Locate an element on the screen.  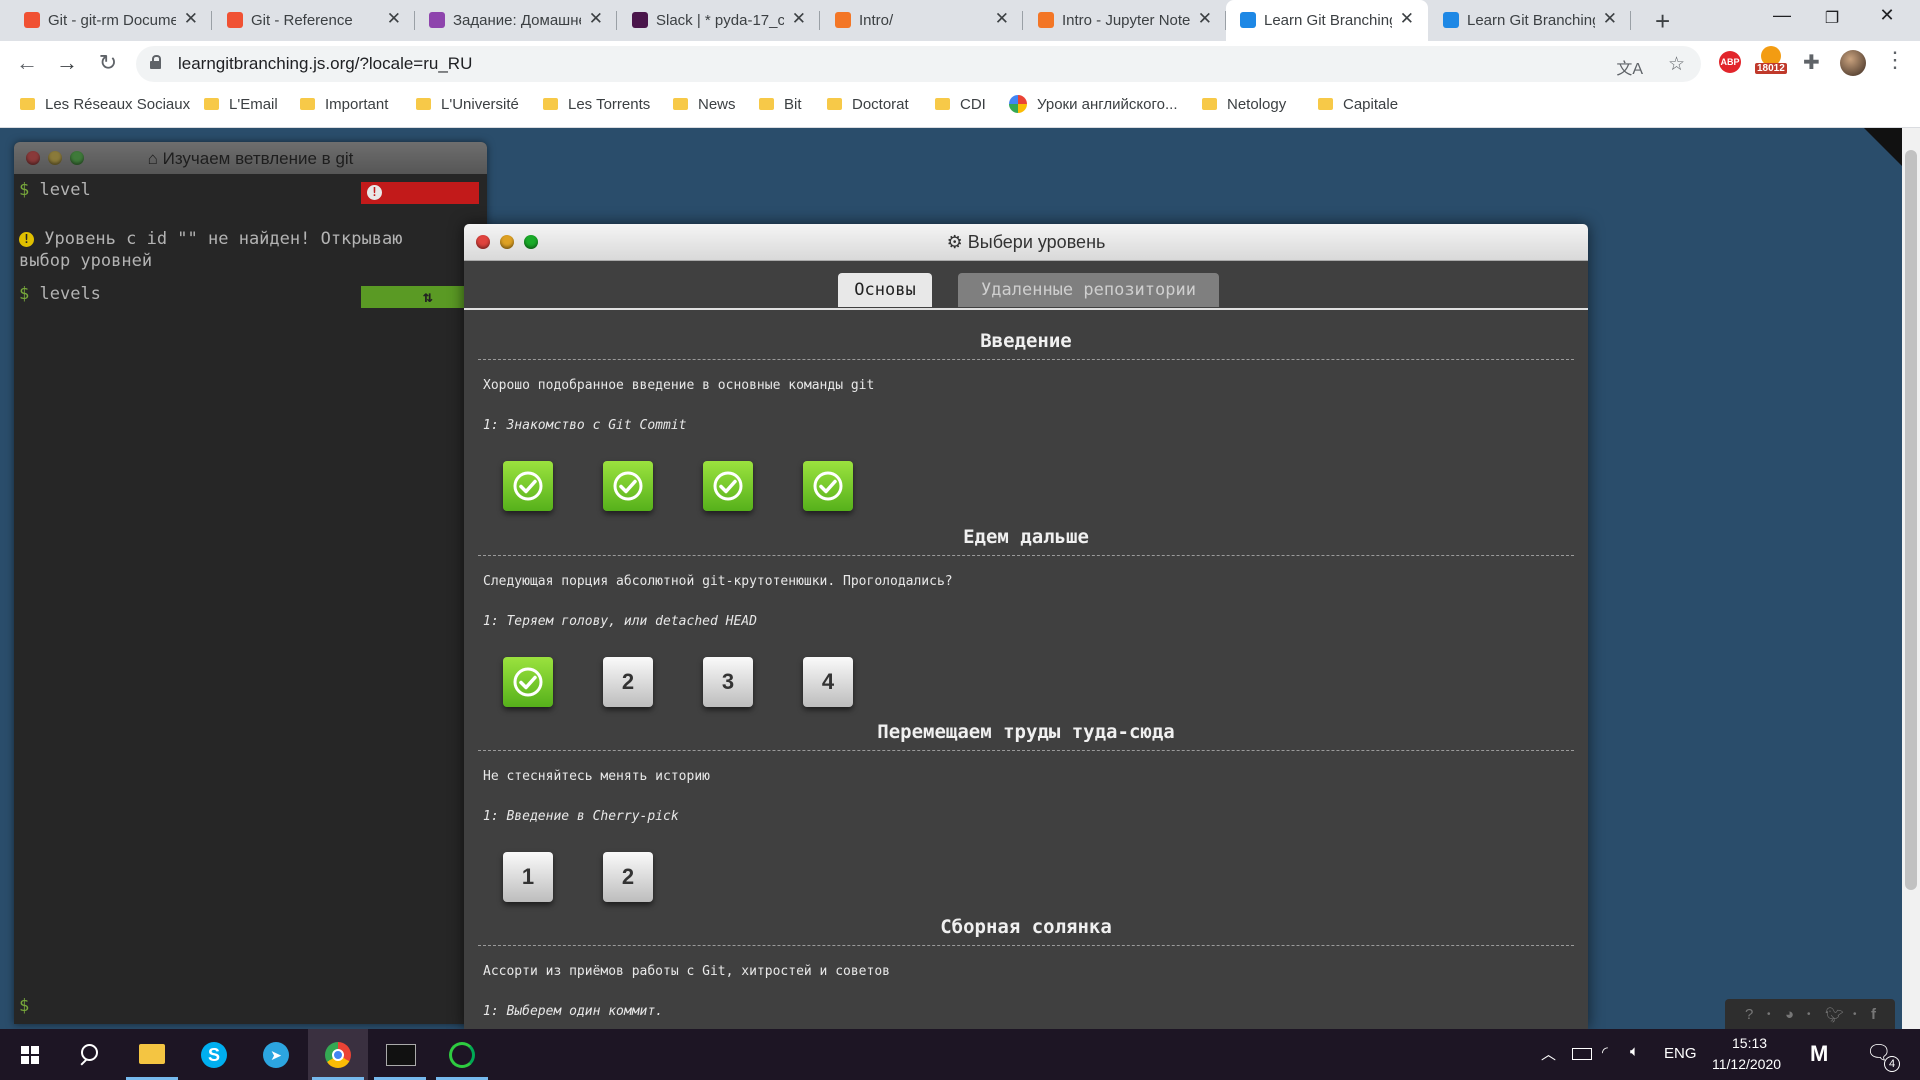
dialog-title-text: Выбери уровень is located at coordinates (1036, 242).